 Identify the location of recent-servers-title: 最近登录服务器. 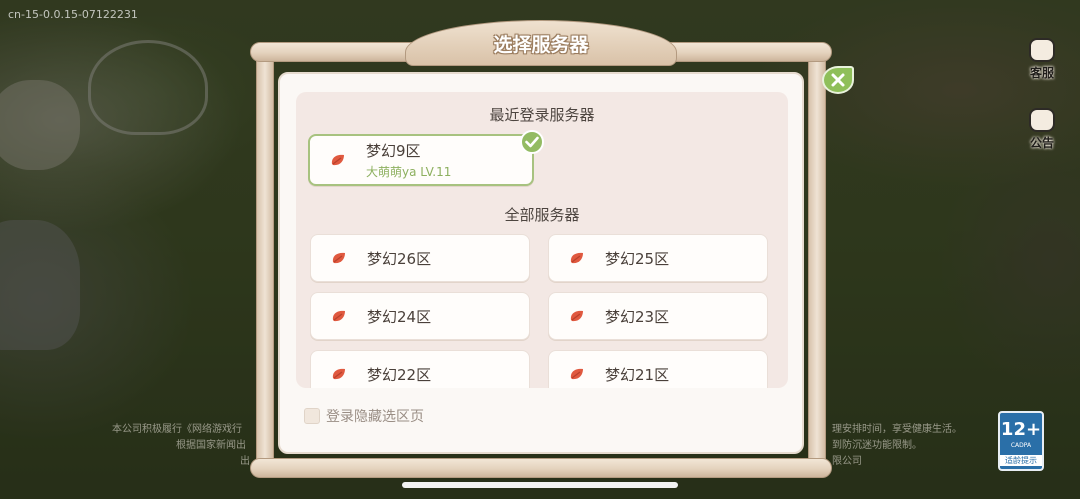
(542, 115).